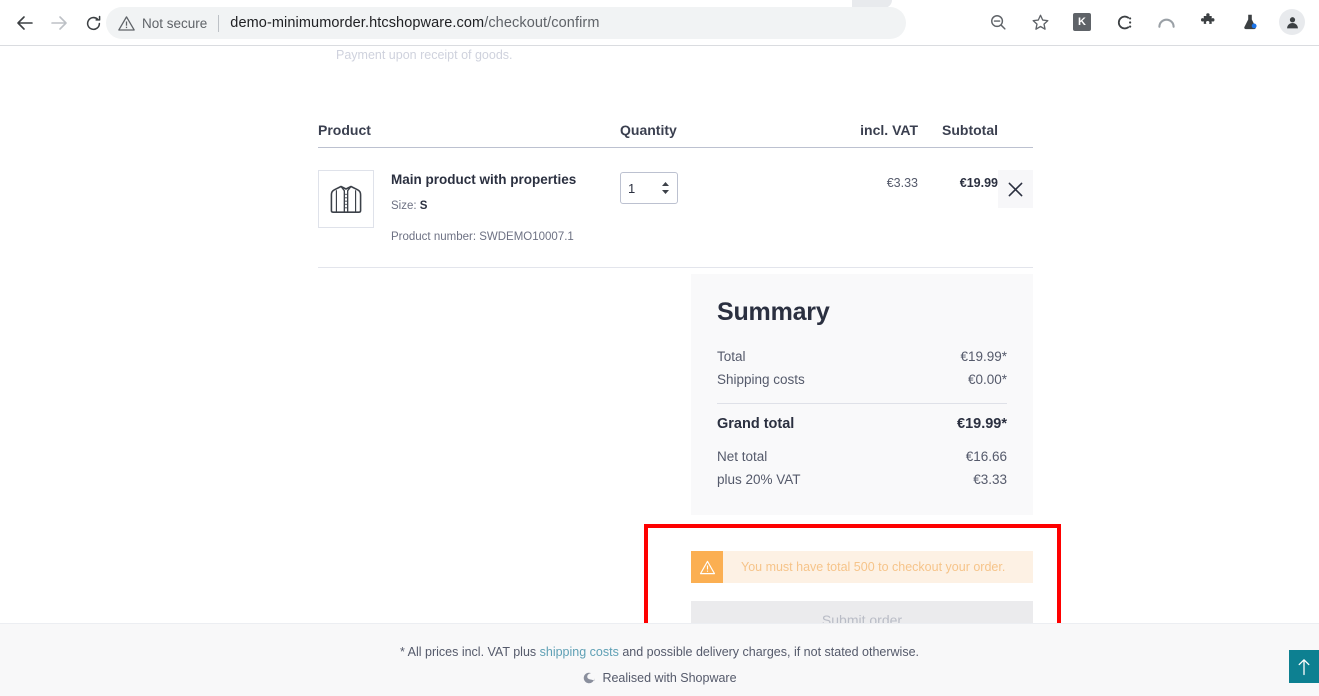 The height and width of the screenshot is (696, 1319). Describe the element at coordinates (424, 55) in the screenshot. I see `payment-method-note: Payment upon receipt of goods.` at that location.